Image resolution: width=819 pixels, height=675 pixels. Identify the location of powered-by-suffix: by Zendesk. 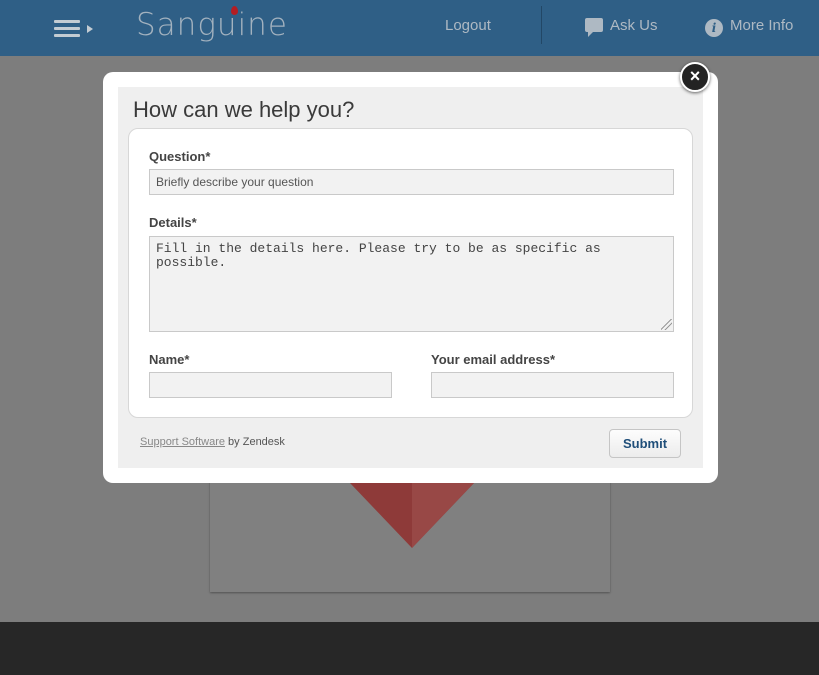
(255, 442).